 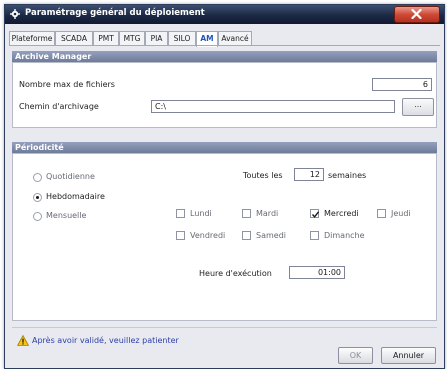 I want to click on cancel-button: Annuler, so click(x=408, y=355).